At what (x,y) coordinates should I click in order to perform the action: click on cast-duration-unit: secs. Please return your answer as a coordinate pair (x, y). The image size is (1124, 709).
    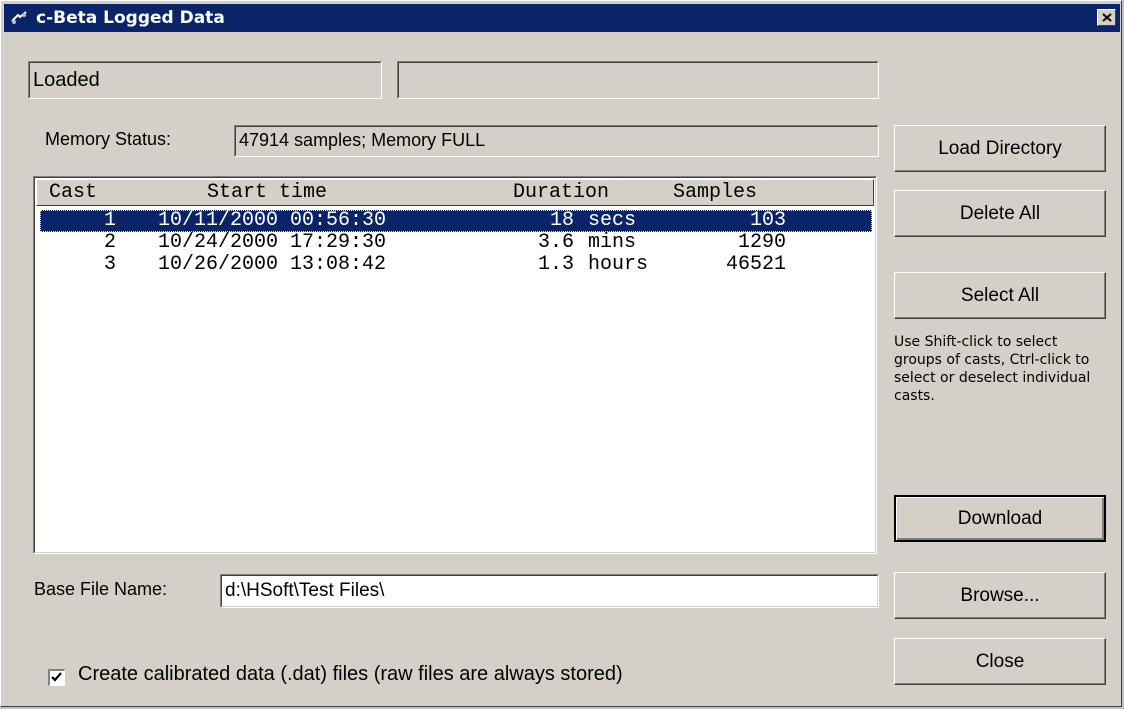
    Looking at the image, I should click on (612, 220).